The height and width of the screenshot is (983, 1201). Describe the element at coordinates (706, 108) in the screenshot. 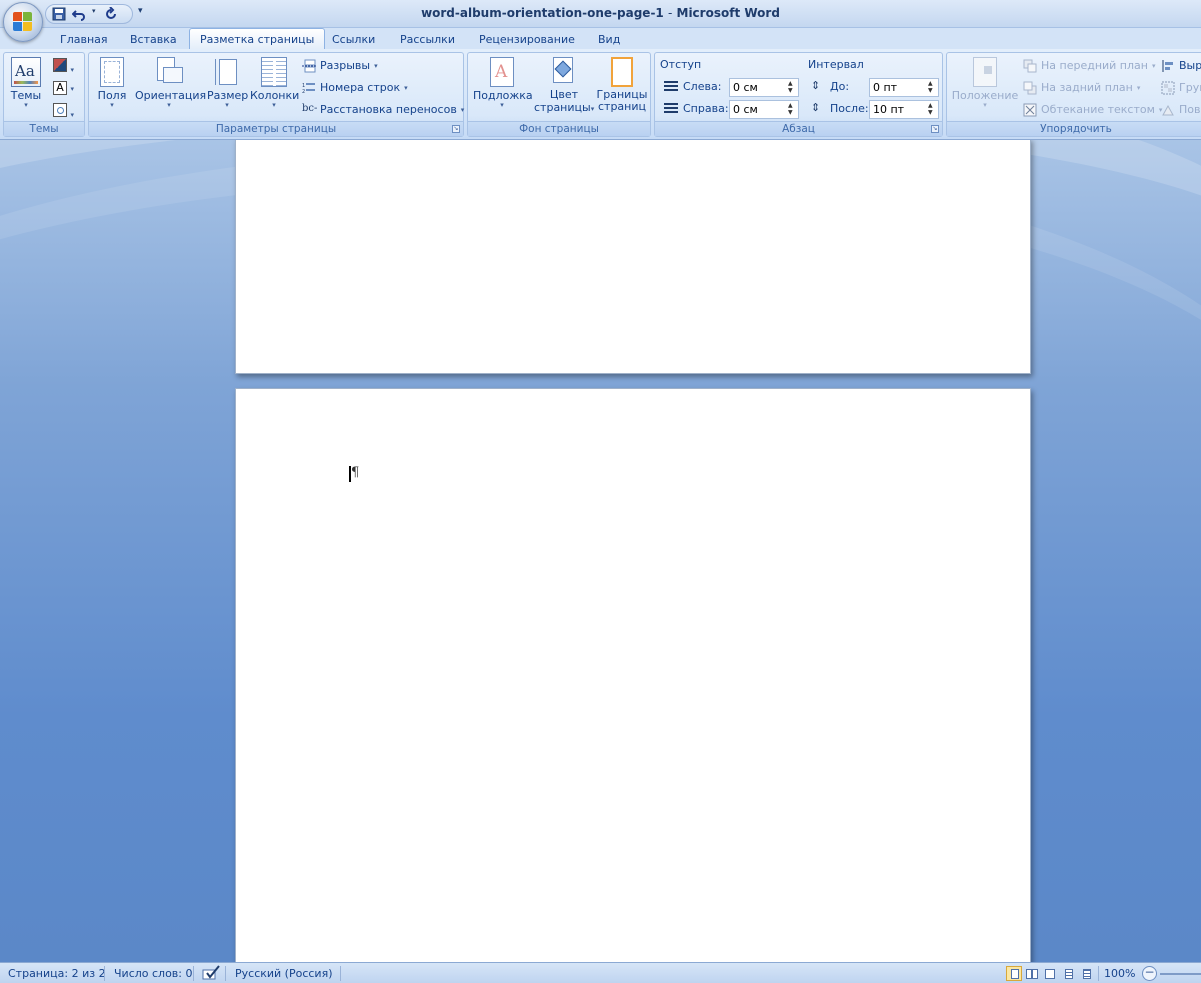

I see `indent-right-label: Справа:` at that location.